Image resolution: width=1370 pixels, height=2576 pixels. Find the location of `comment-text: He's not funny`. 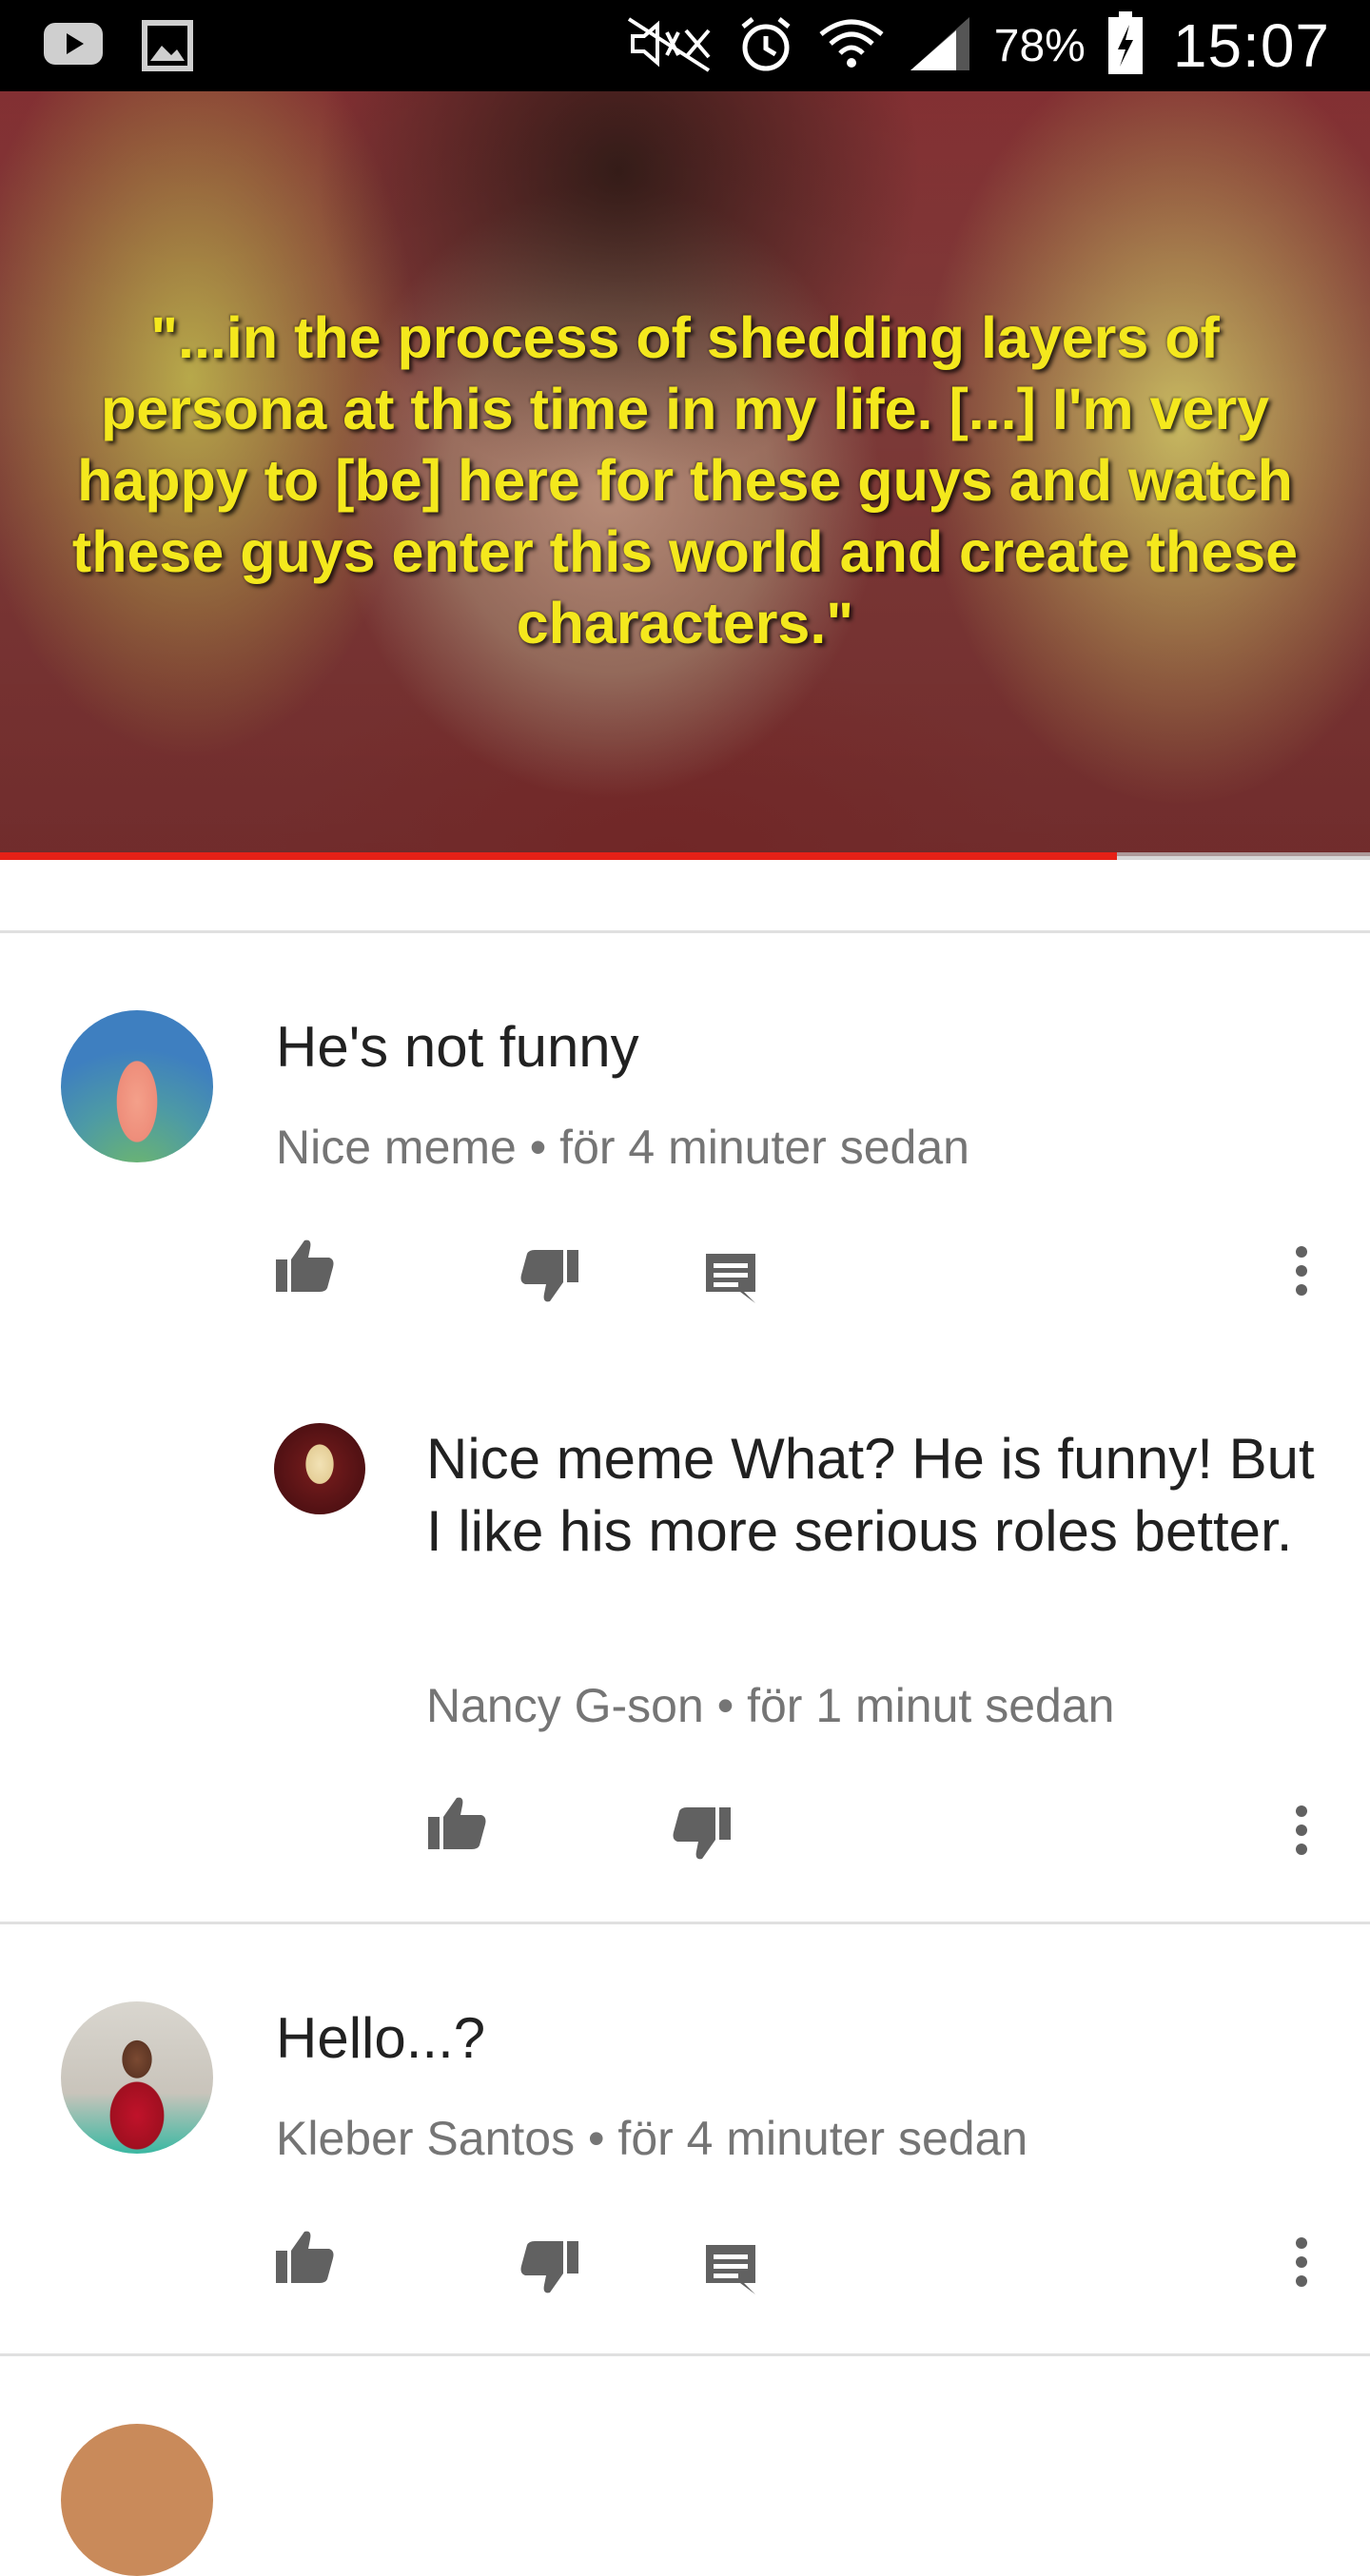

comment-text: He's not funny is located at coordinates (457, 1047).